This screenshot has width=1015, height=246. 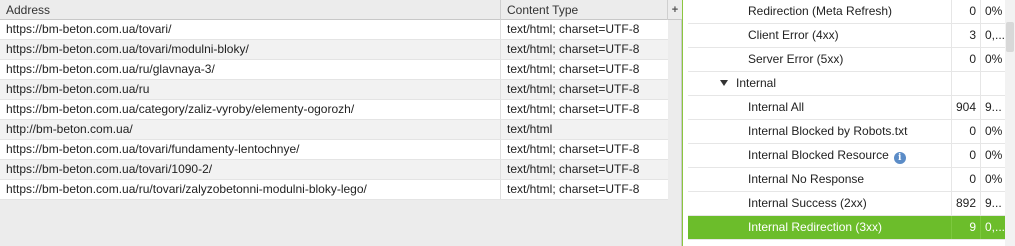 What do you see at coordinates (250, 129) in the screenshot?
I see `address-cell: http://bm-beton.com.ua/` at bounding box center [250, 129].